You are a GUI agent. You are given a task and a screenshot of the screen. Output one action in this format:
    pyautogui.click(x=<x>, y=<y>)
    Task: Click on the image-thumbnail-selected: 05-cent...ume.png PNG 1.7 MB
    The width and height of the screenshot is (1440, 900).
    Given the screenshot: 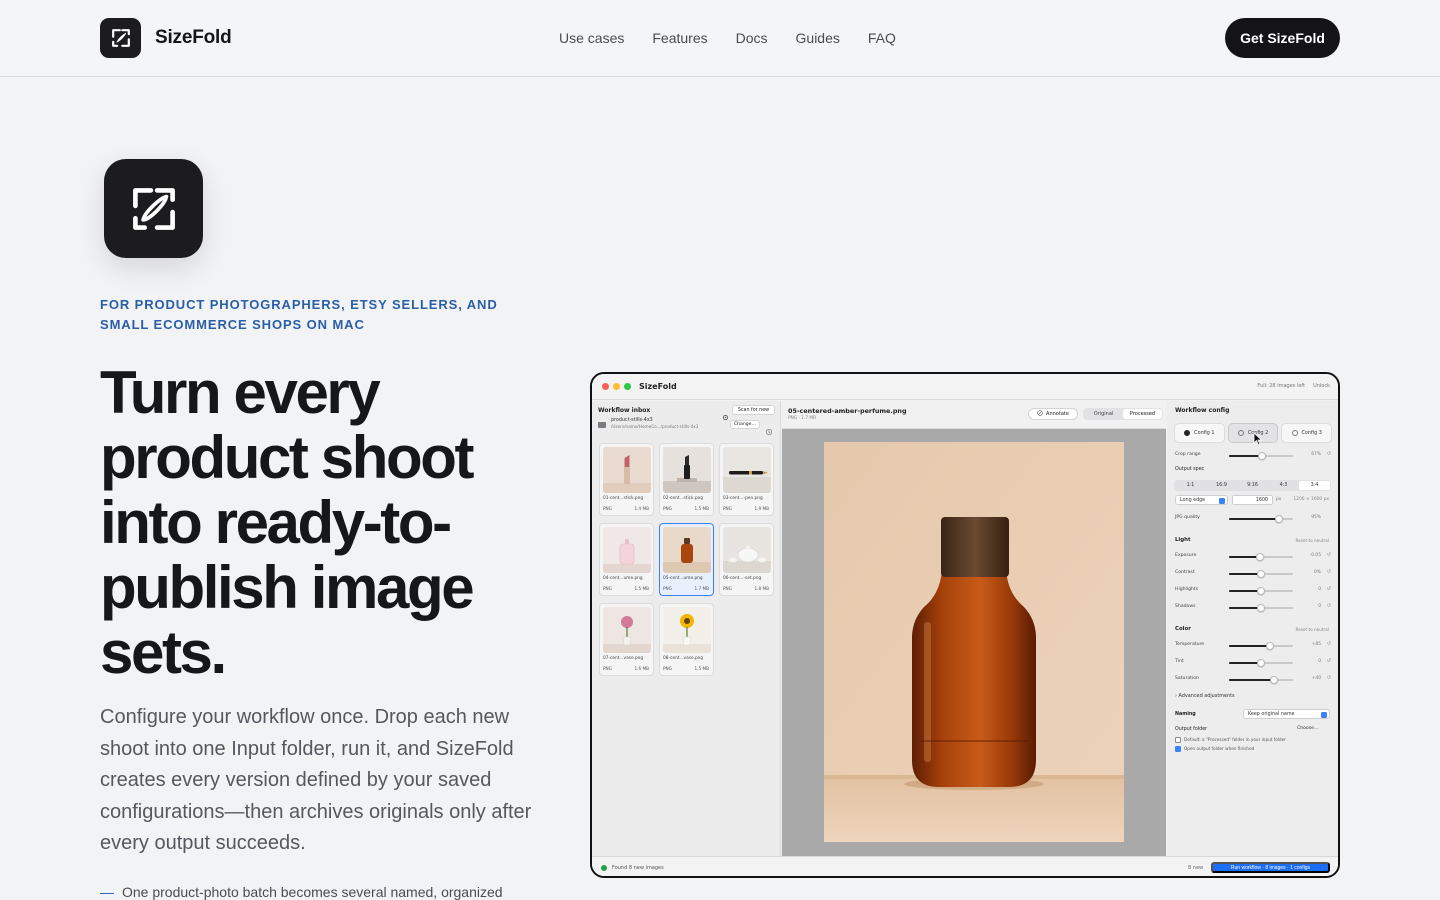 What is the action you would take?
    pyautogui.click(x=686, y=559)
    